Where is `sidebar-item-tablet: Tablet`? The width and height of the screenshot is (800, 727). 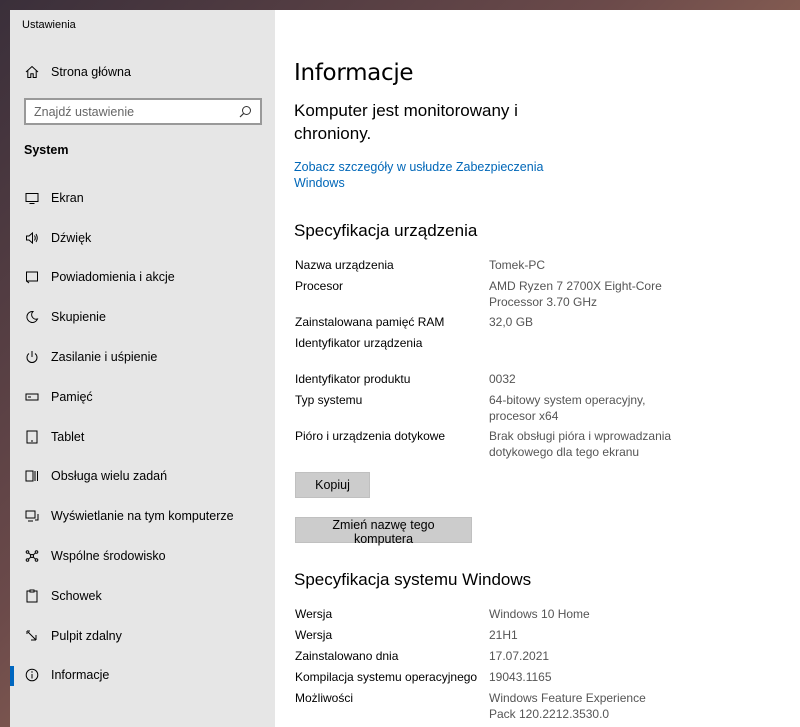 sidebar-item-tablet: Tablet is located at coordinates (142, 437).